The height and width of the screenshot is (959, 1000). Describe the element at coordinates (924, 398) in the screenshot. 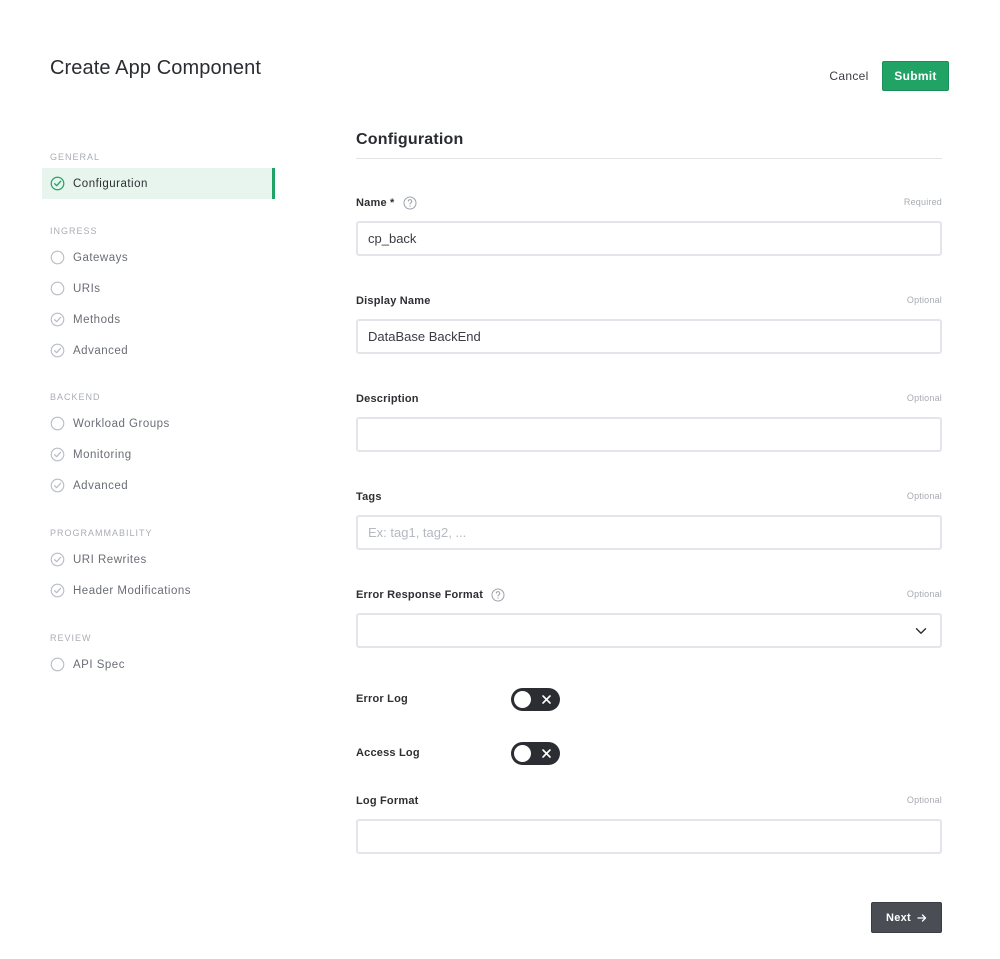

I see `description-optional-hint: Optional` at that location.